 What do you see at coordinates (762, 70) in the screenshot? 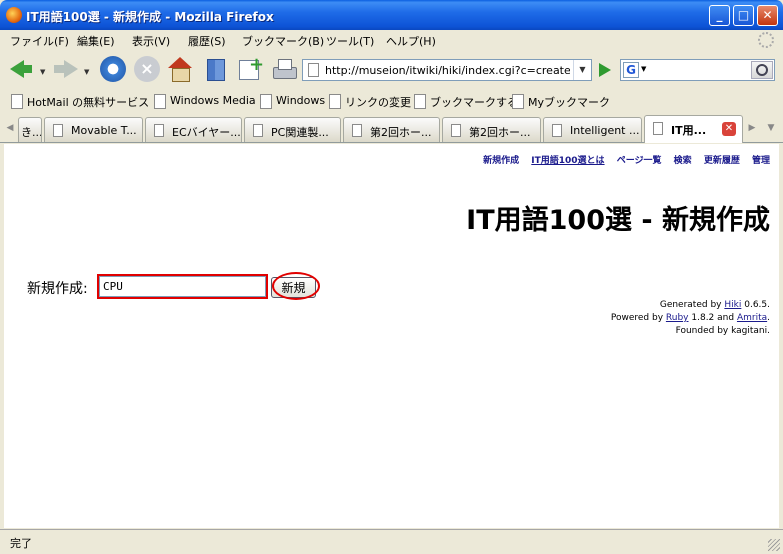
I see `search-icon` at bounding box center [762, 70].